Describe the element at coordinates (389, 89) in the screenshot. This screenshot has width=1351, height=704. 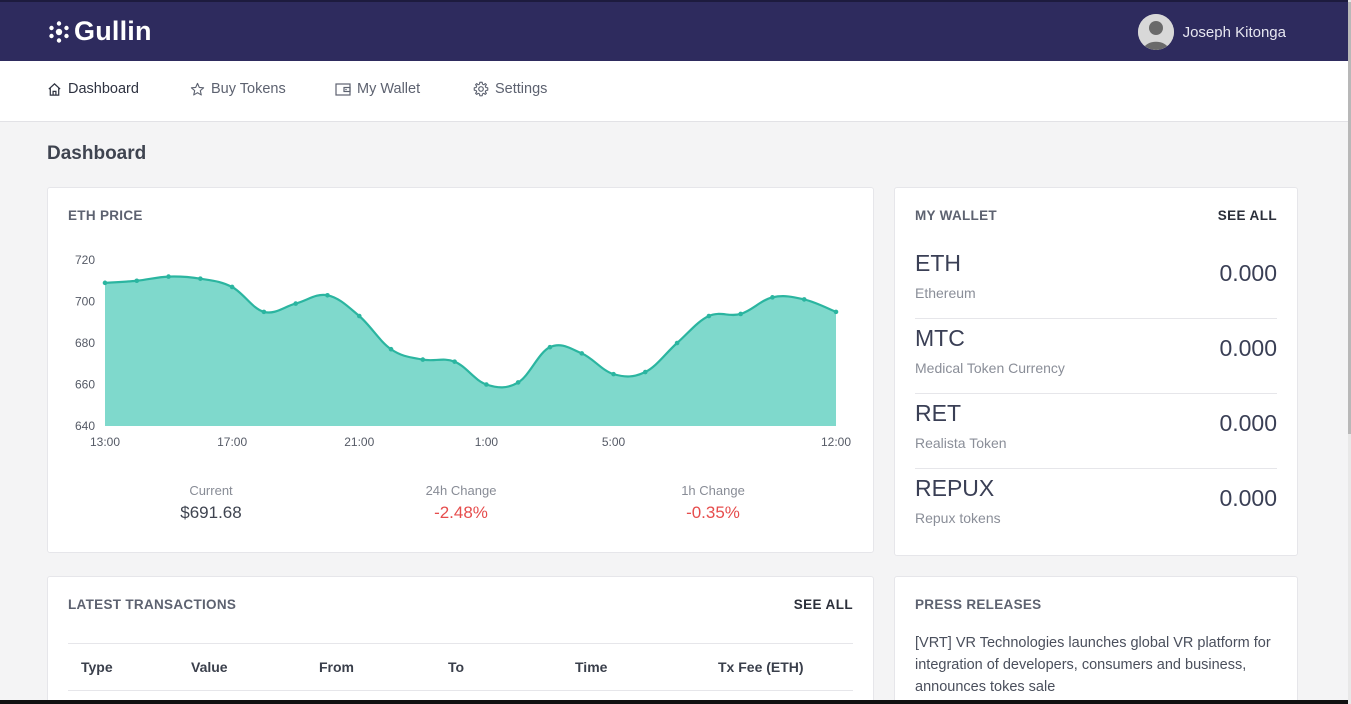
I see `nav-item-label: My Wallet` at that location.